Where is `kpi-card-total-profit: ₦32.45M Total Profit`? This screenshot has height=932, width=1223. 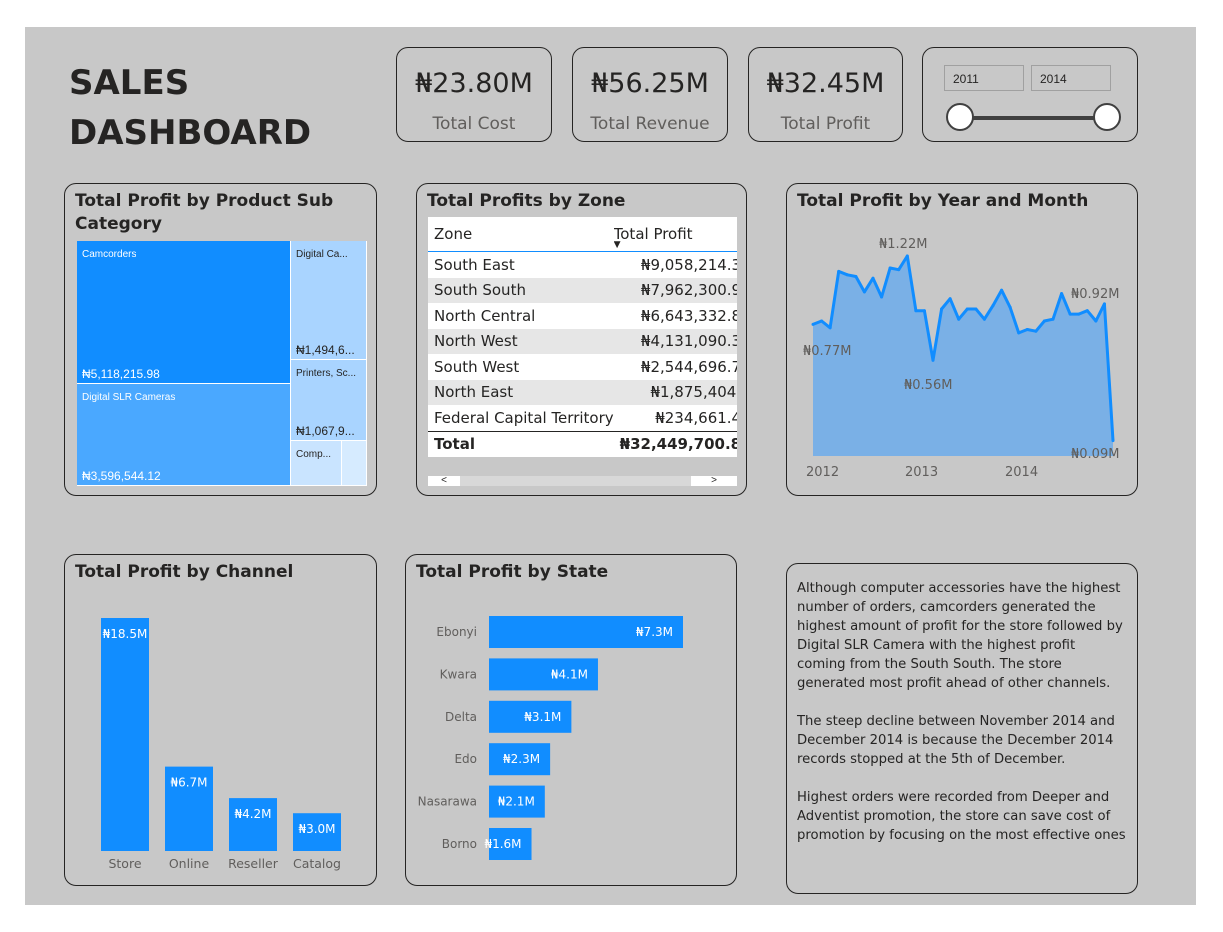
kpi-card-total-profit: ₦32.45M Total Profit is located at coordinates (825, 94).